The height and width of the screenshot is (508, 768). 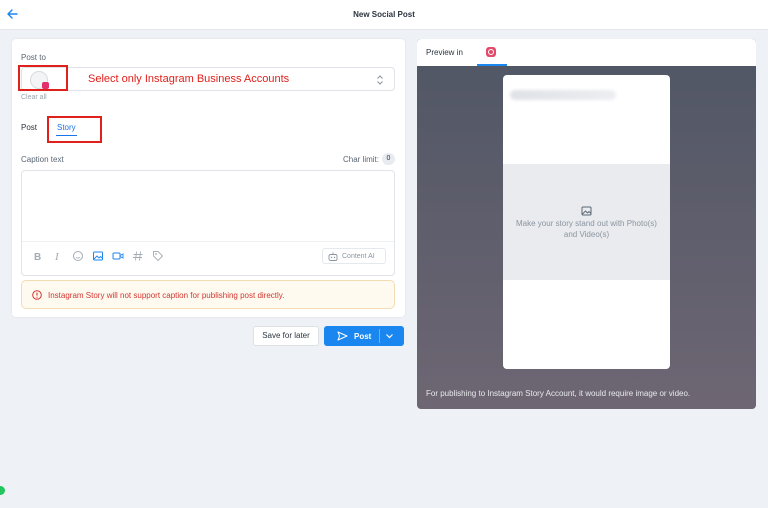 I want to click on instagram-icon, so click(x=491, y=52).